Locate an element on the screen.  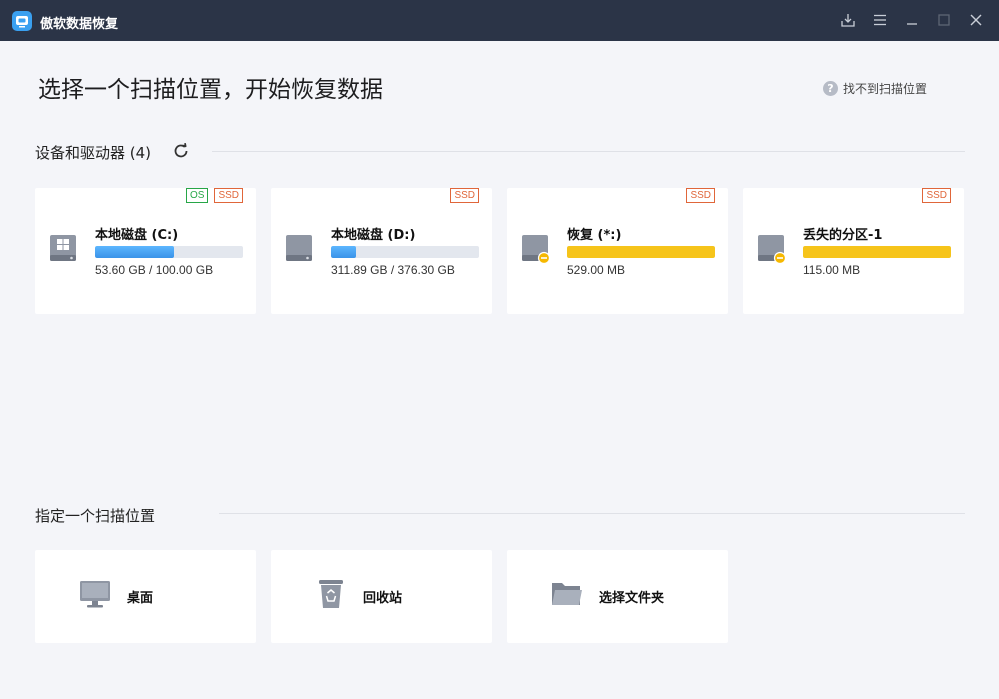
maximize-icon is located at coordinates (944, 20).